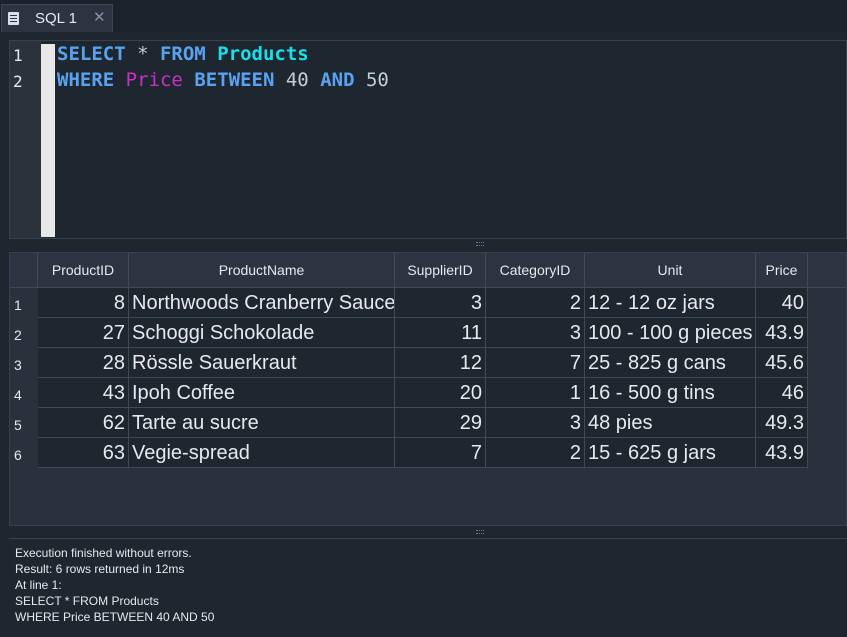  Describe the element at coordinates (24, 393) in the screenshot. I see `row-number: 4` at that location.